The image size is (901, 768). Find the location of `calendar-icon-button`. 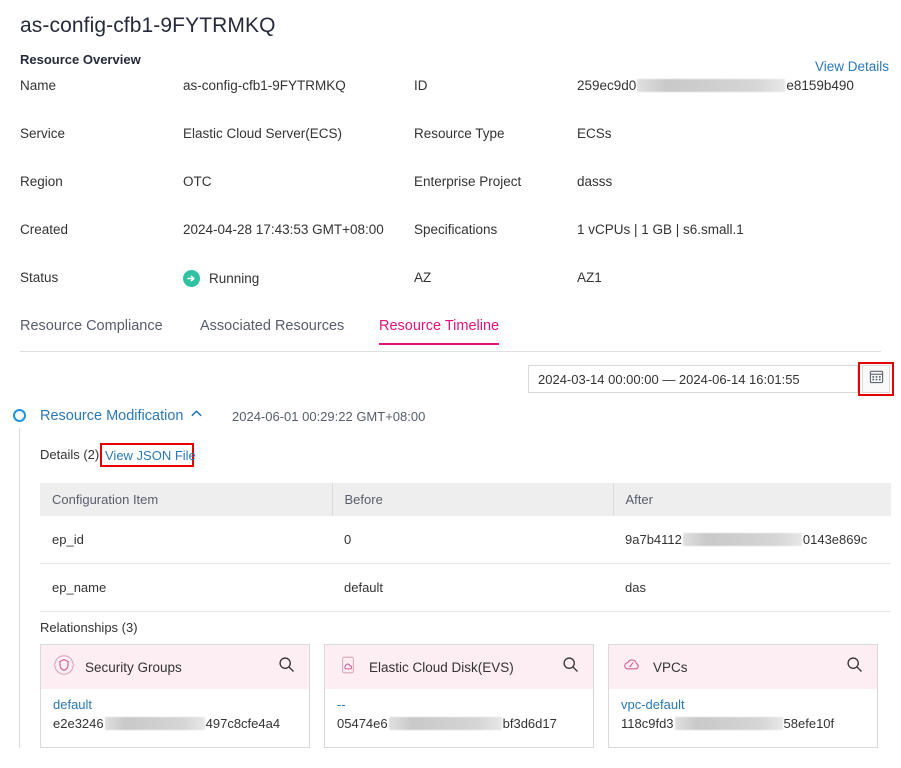

calendar-icon-button is located at coordinates (876, 379).